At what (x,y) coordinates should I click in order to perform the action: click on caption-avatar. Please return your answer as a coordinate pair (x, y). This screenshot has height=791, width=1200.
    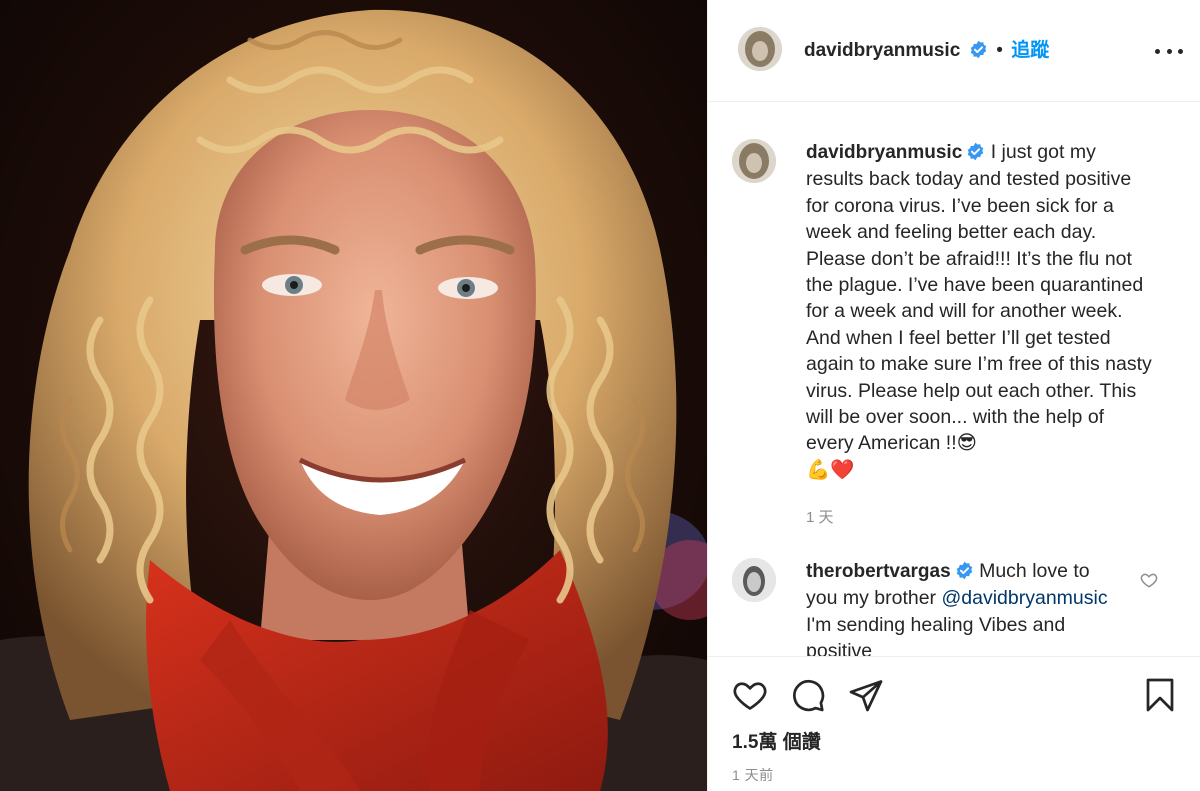
    Looking at the image, I should click on (754, 161).